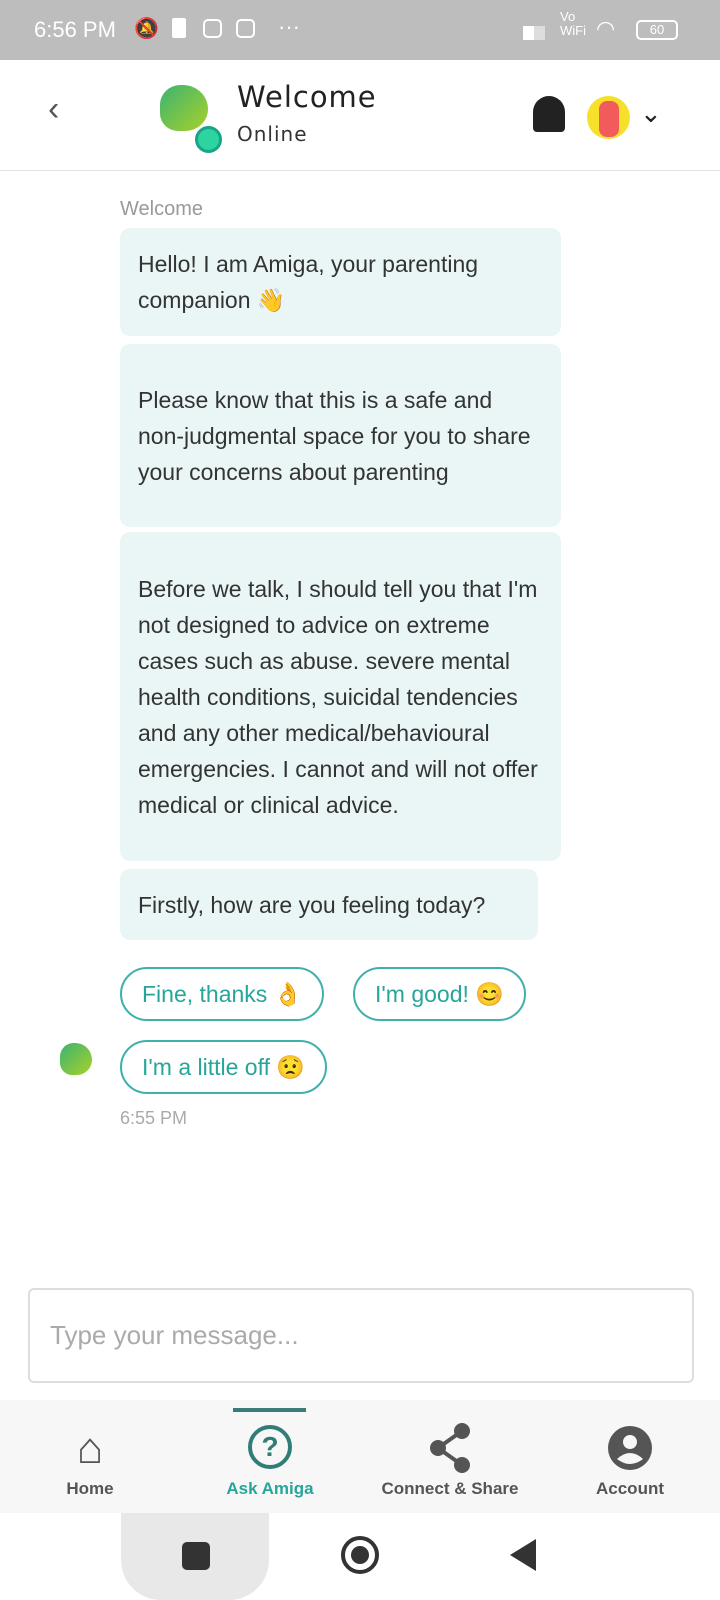  I want to click on chat-status: Online, so click(272, 134).